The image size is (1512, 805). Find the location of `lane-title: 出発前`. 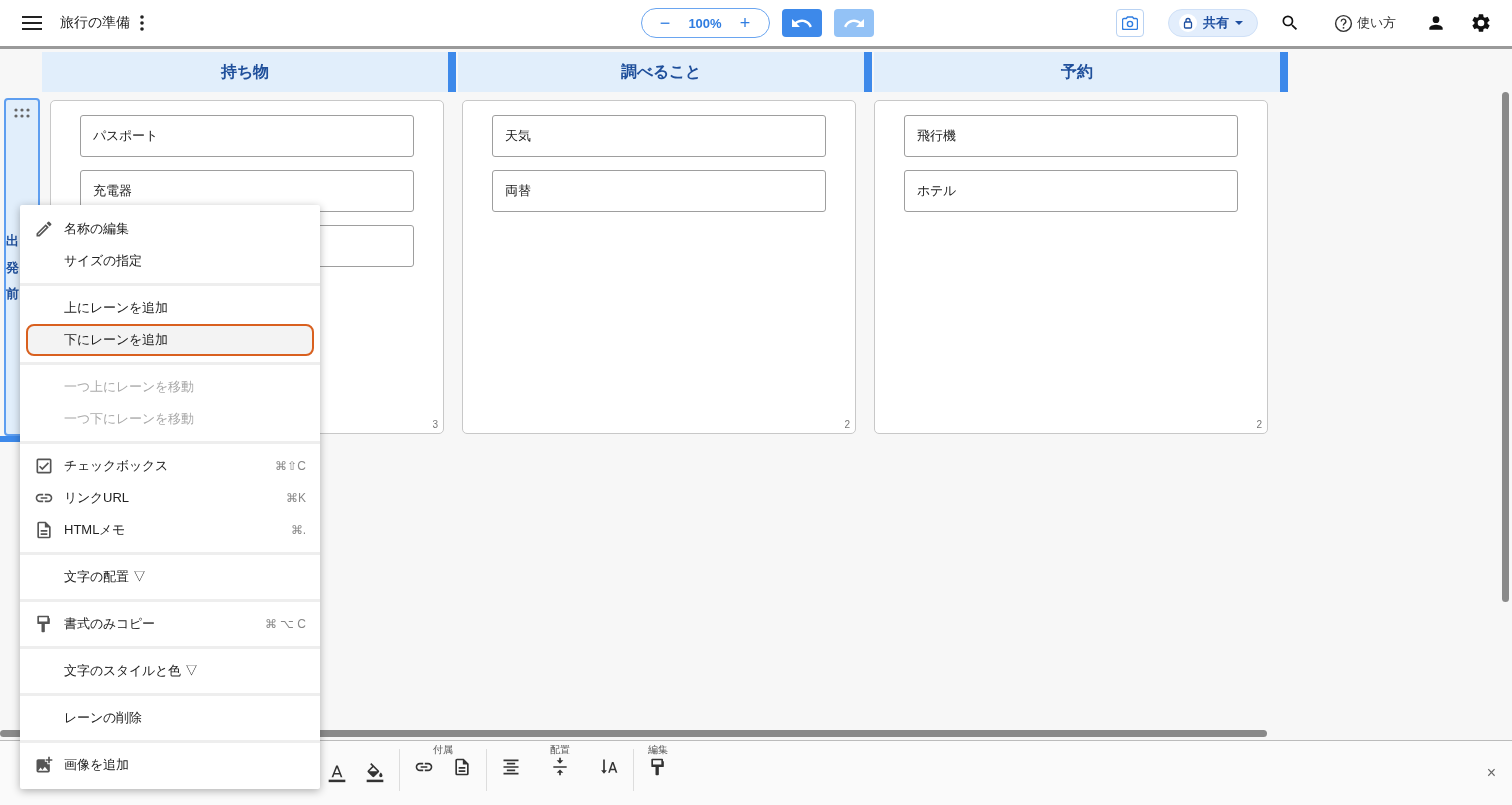

lane-title: 出発前 is located at coordinates (12, 268).